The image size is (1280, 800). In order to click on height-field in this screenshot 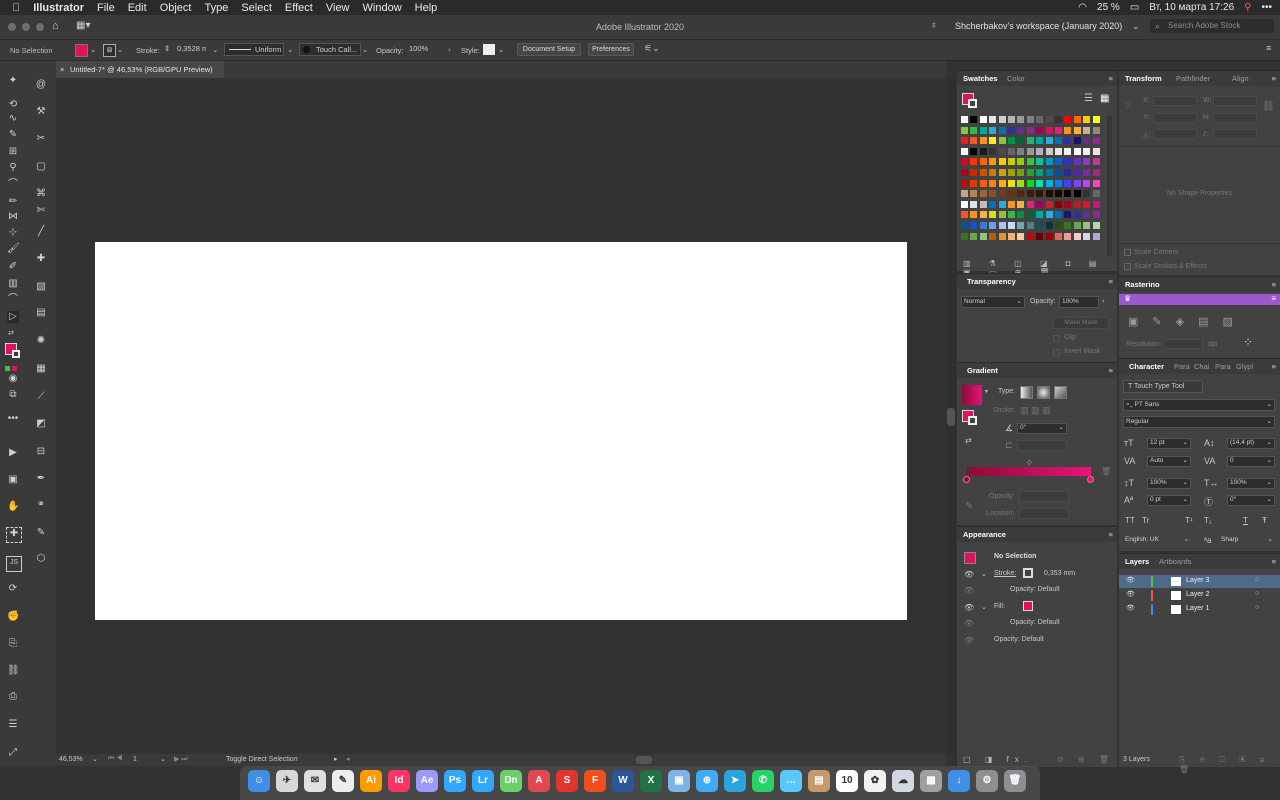, I will do `click(1235, 118)`.